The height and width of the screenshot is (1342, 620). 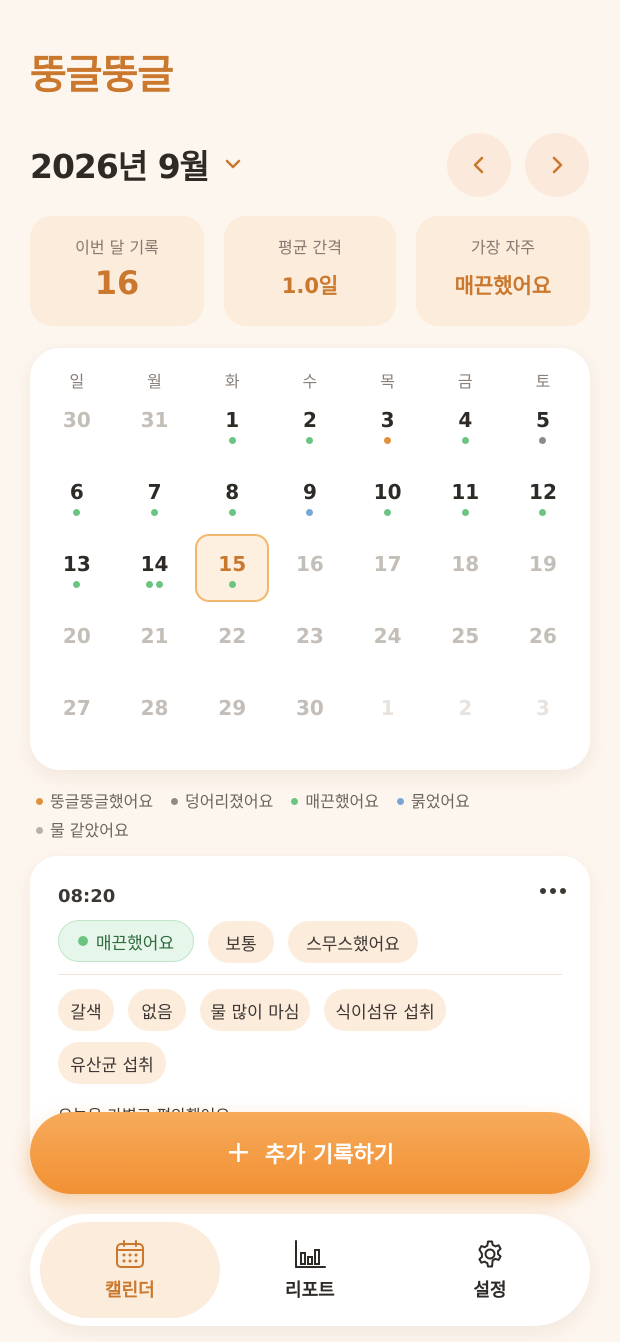 I want to click on prev-month-button, so click(x=479, y=165).